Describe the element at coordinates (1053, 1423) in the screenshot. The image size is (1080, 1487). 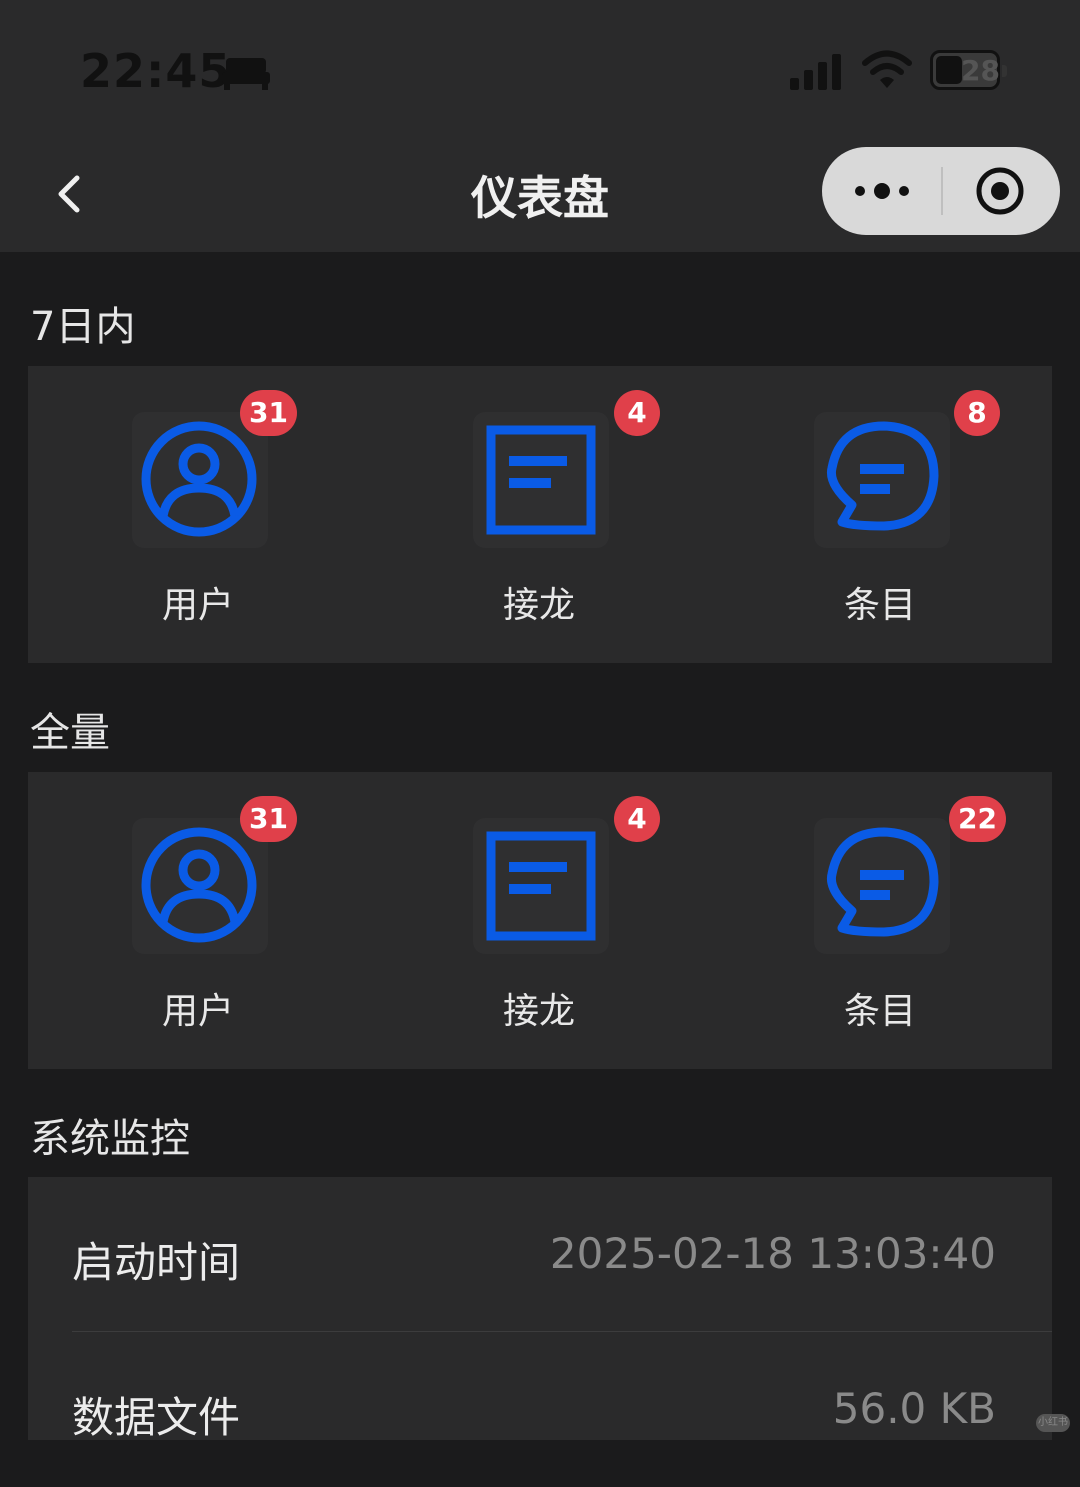
I see `watermark-logo: 小红书` at that location.